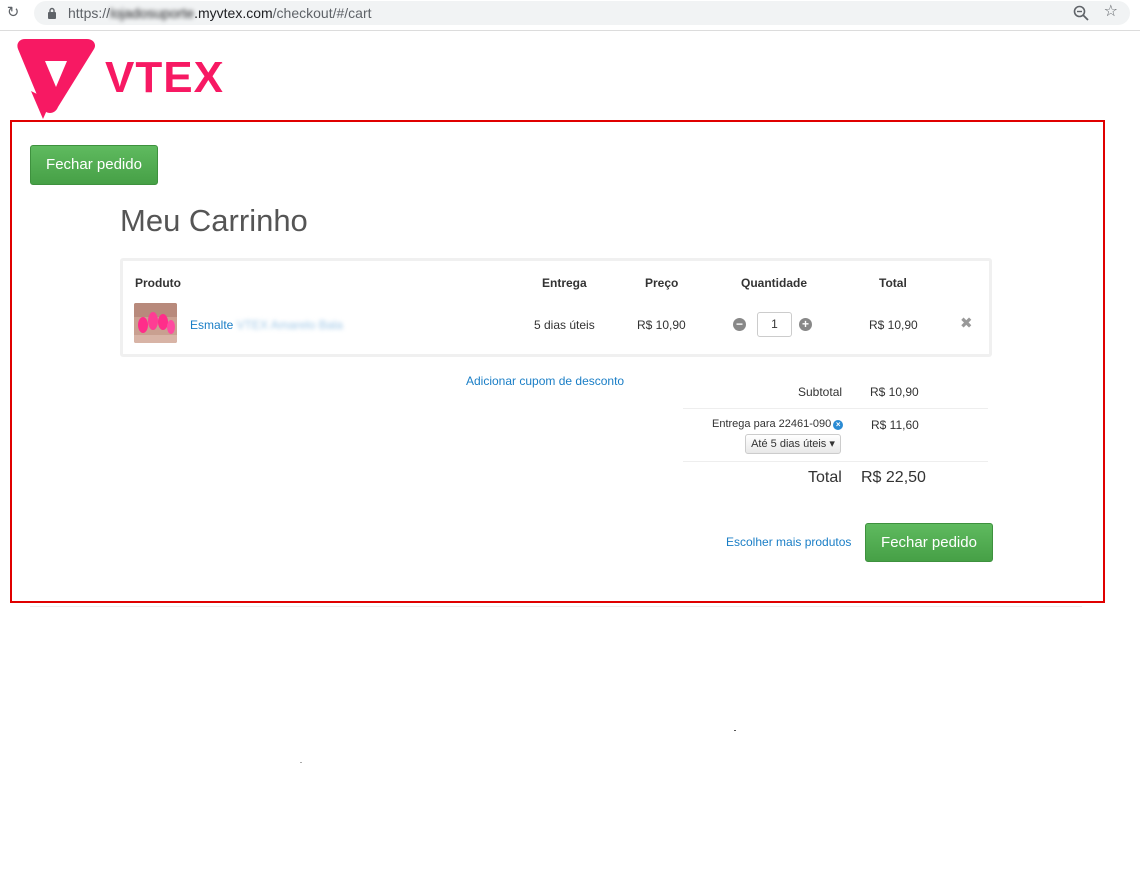 The height and width of the screenshot is (874, 1140). Describe the element at coordinates (929, 542) in the screenshot. I see `close-order-button-bottom: Fechar pedido` at that location.